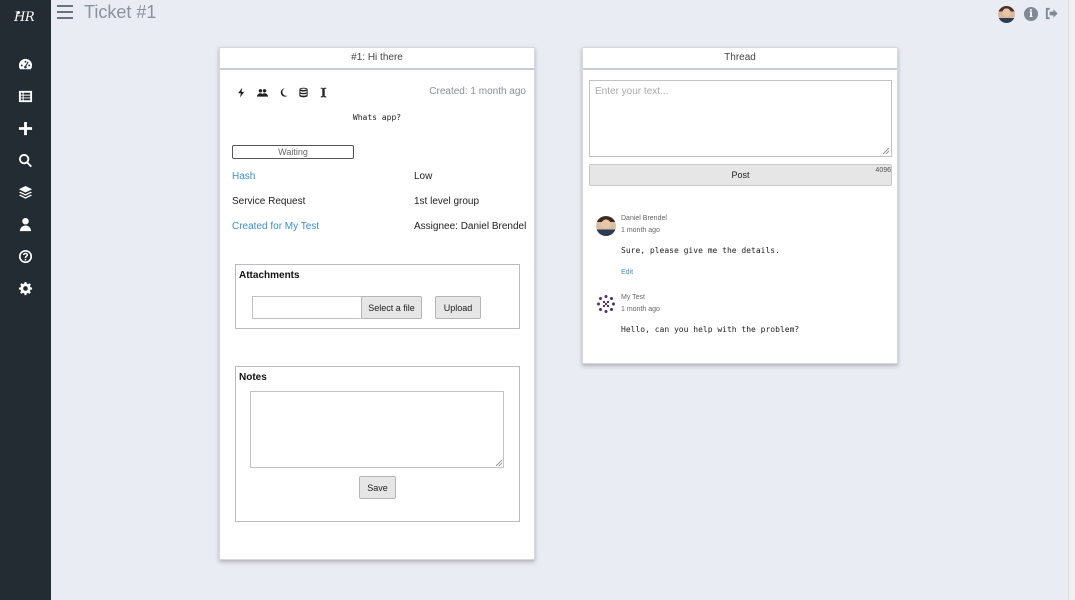 The height and width of the screenshot is (600, 1075). What do you see at coordinates (1071, 300) in the screenshot?
I see `page-scrollbar` at bounding box center [1071, 300].